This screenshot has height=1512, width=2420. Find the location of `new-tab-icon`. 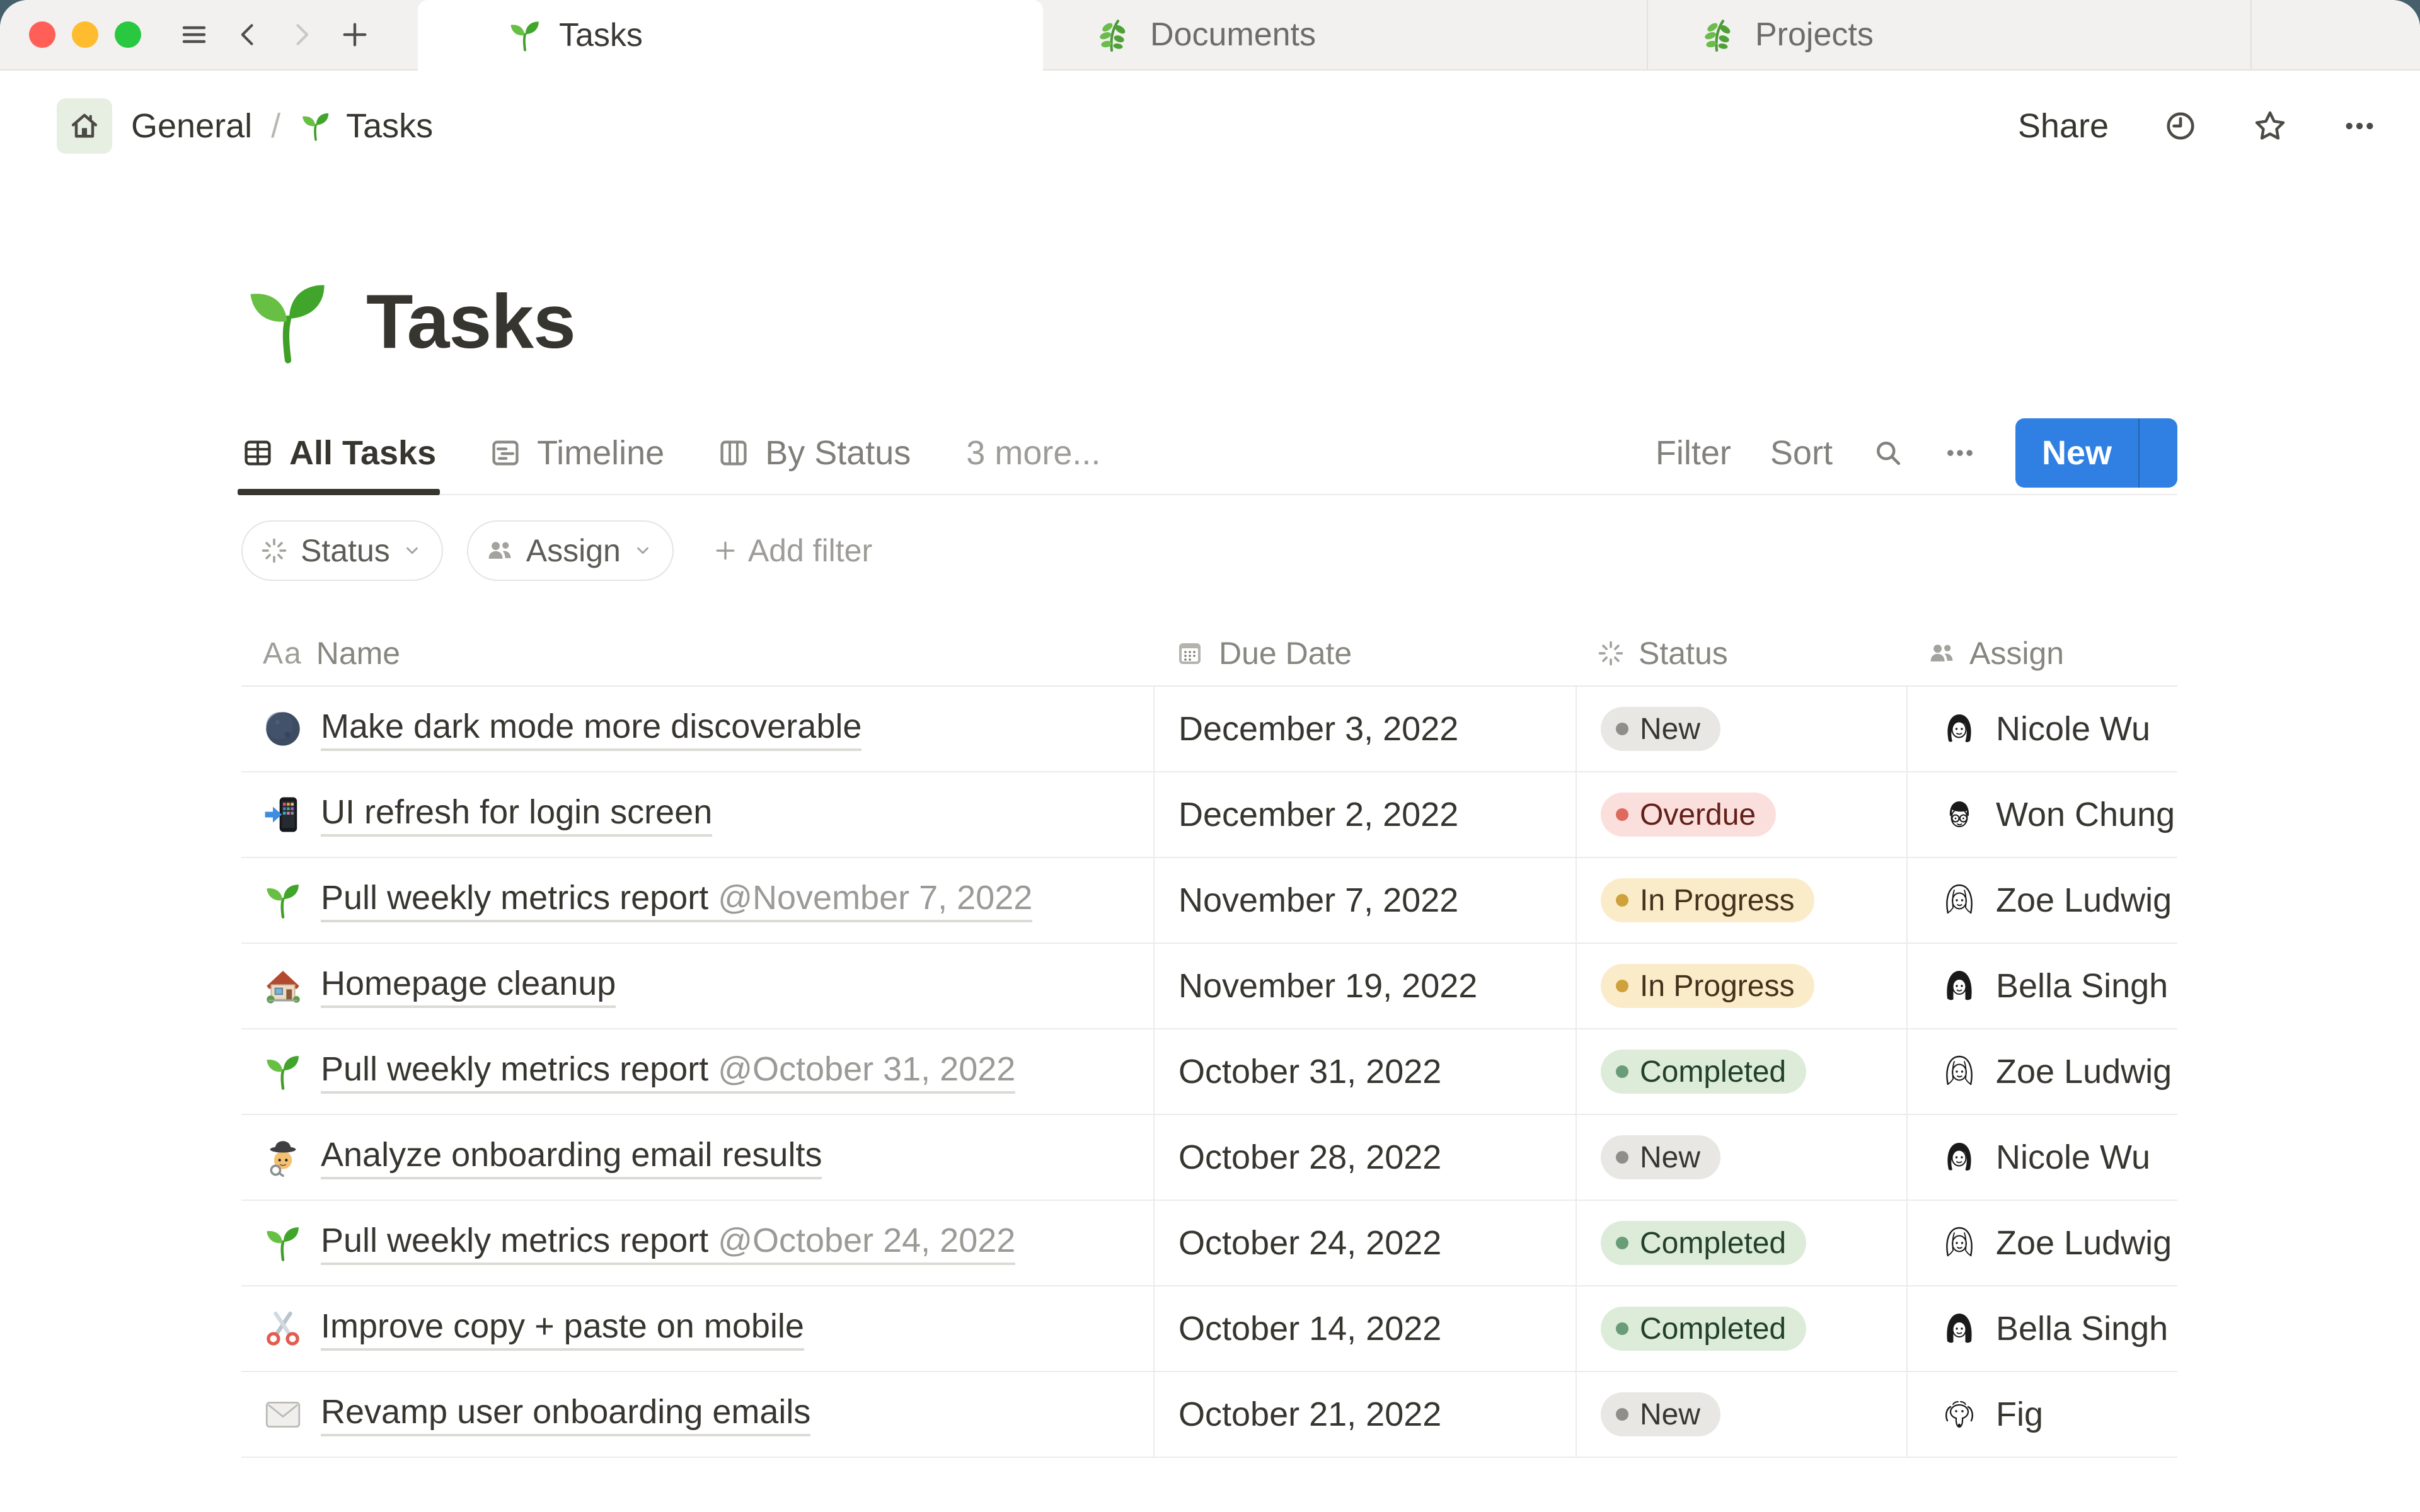

new-tab-icon is located at coordinates (354, 34).